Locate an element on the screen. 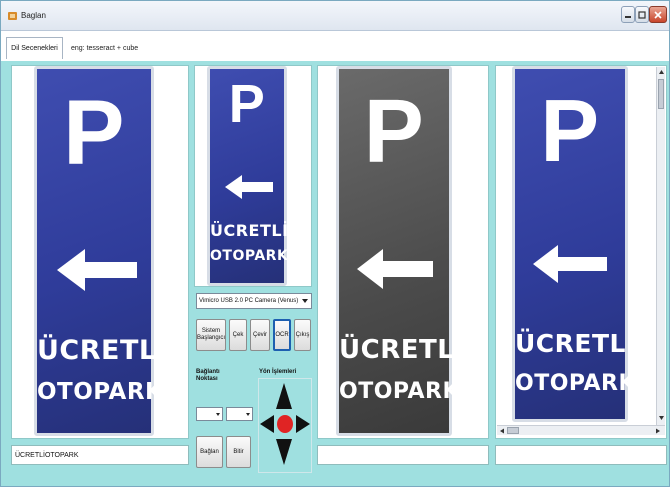  exit-button: Çıkış is located at coordinates (302, 335).